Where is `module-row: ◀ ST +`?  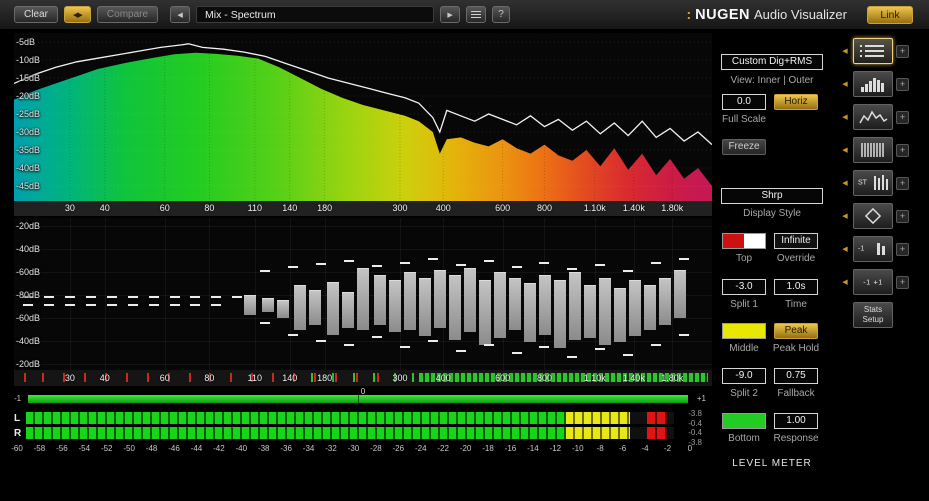
module-row: ◀ ST + is located at coordinates (884, 183).